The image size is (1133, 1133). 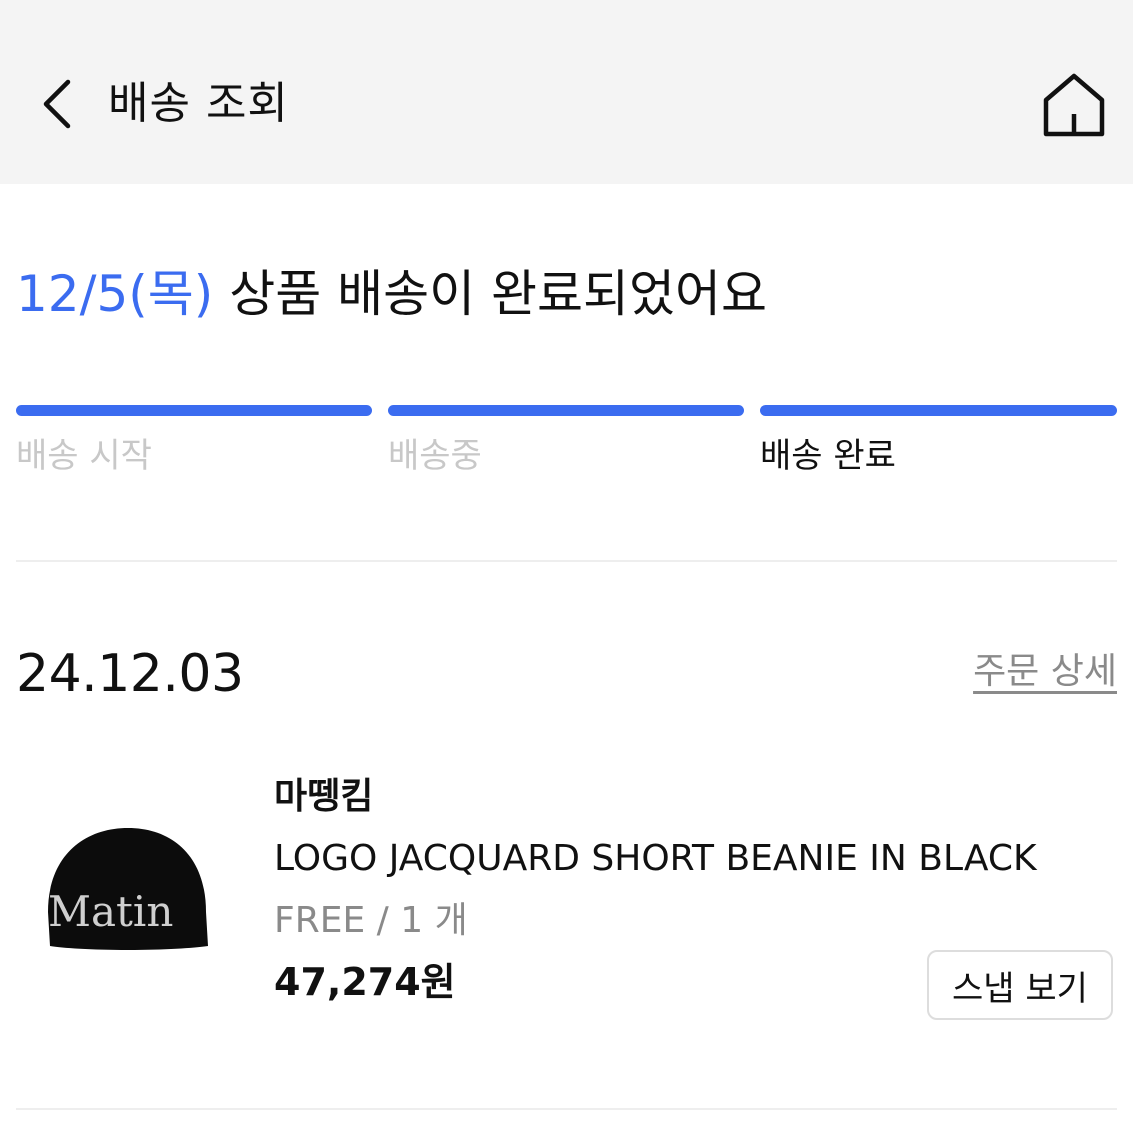 I want to click on delivery-status-headline: 12/5(목) 상품 배송이 완료되었어요, so click(x=391, y=294).